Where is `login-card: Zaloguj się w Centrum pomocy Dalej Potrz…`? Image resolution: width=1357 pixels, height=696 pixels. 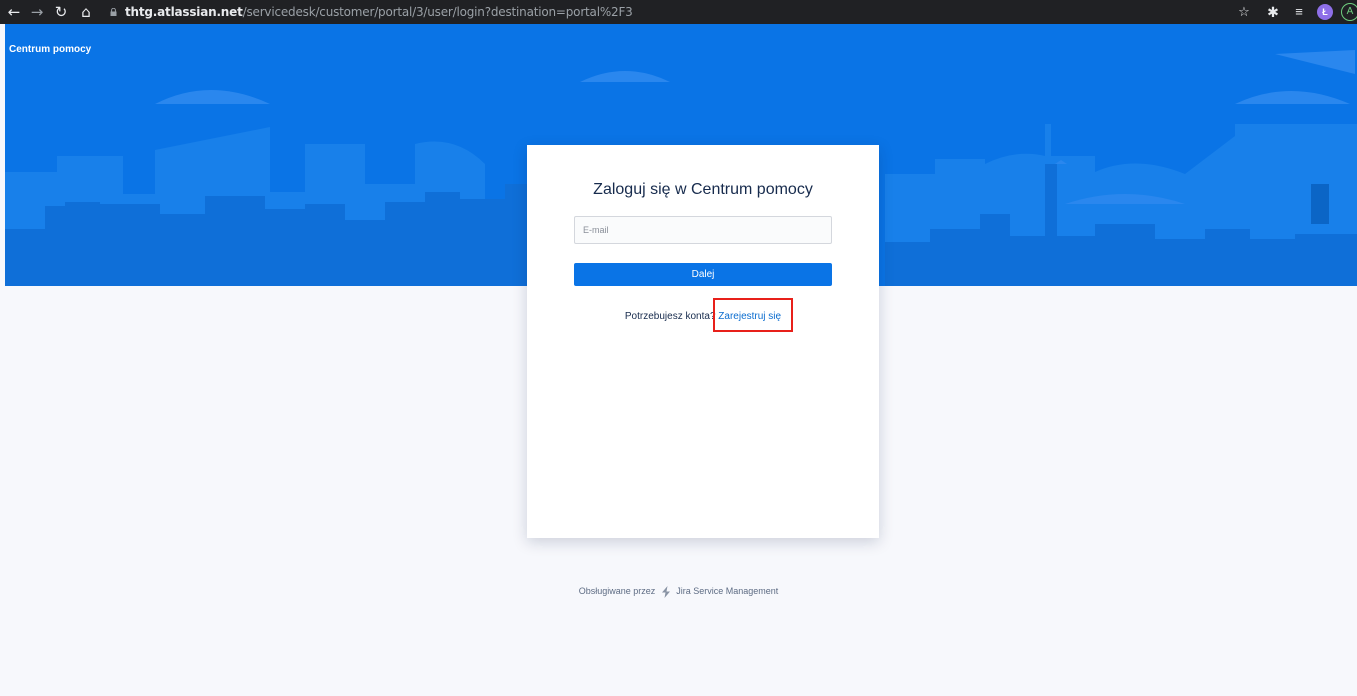 login-card: Zaloguj się w Centrum pomocy Dalej Potrz… is located at coordinates (703, 341).